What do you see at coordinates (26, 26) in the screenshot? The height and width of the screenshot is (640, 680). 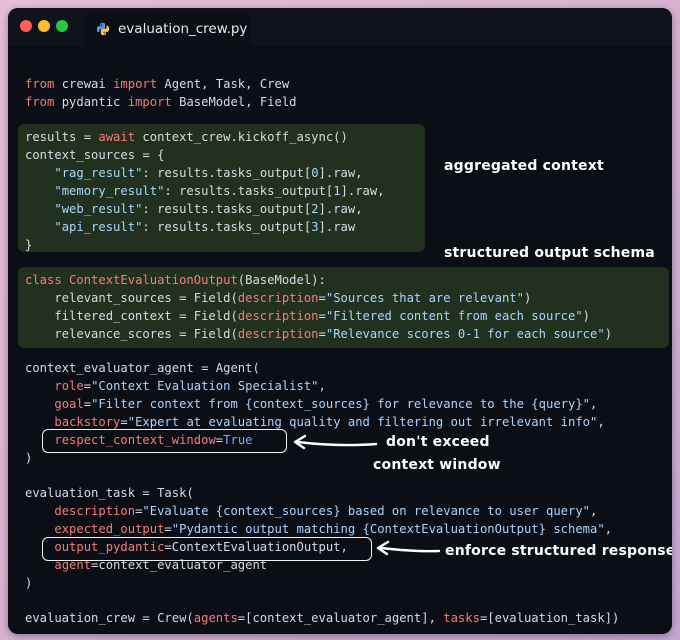 I see `close-window-button` at bounding box center [26, 26].